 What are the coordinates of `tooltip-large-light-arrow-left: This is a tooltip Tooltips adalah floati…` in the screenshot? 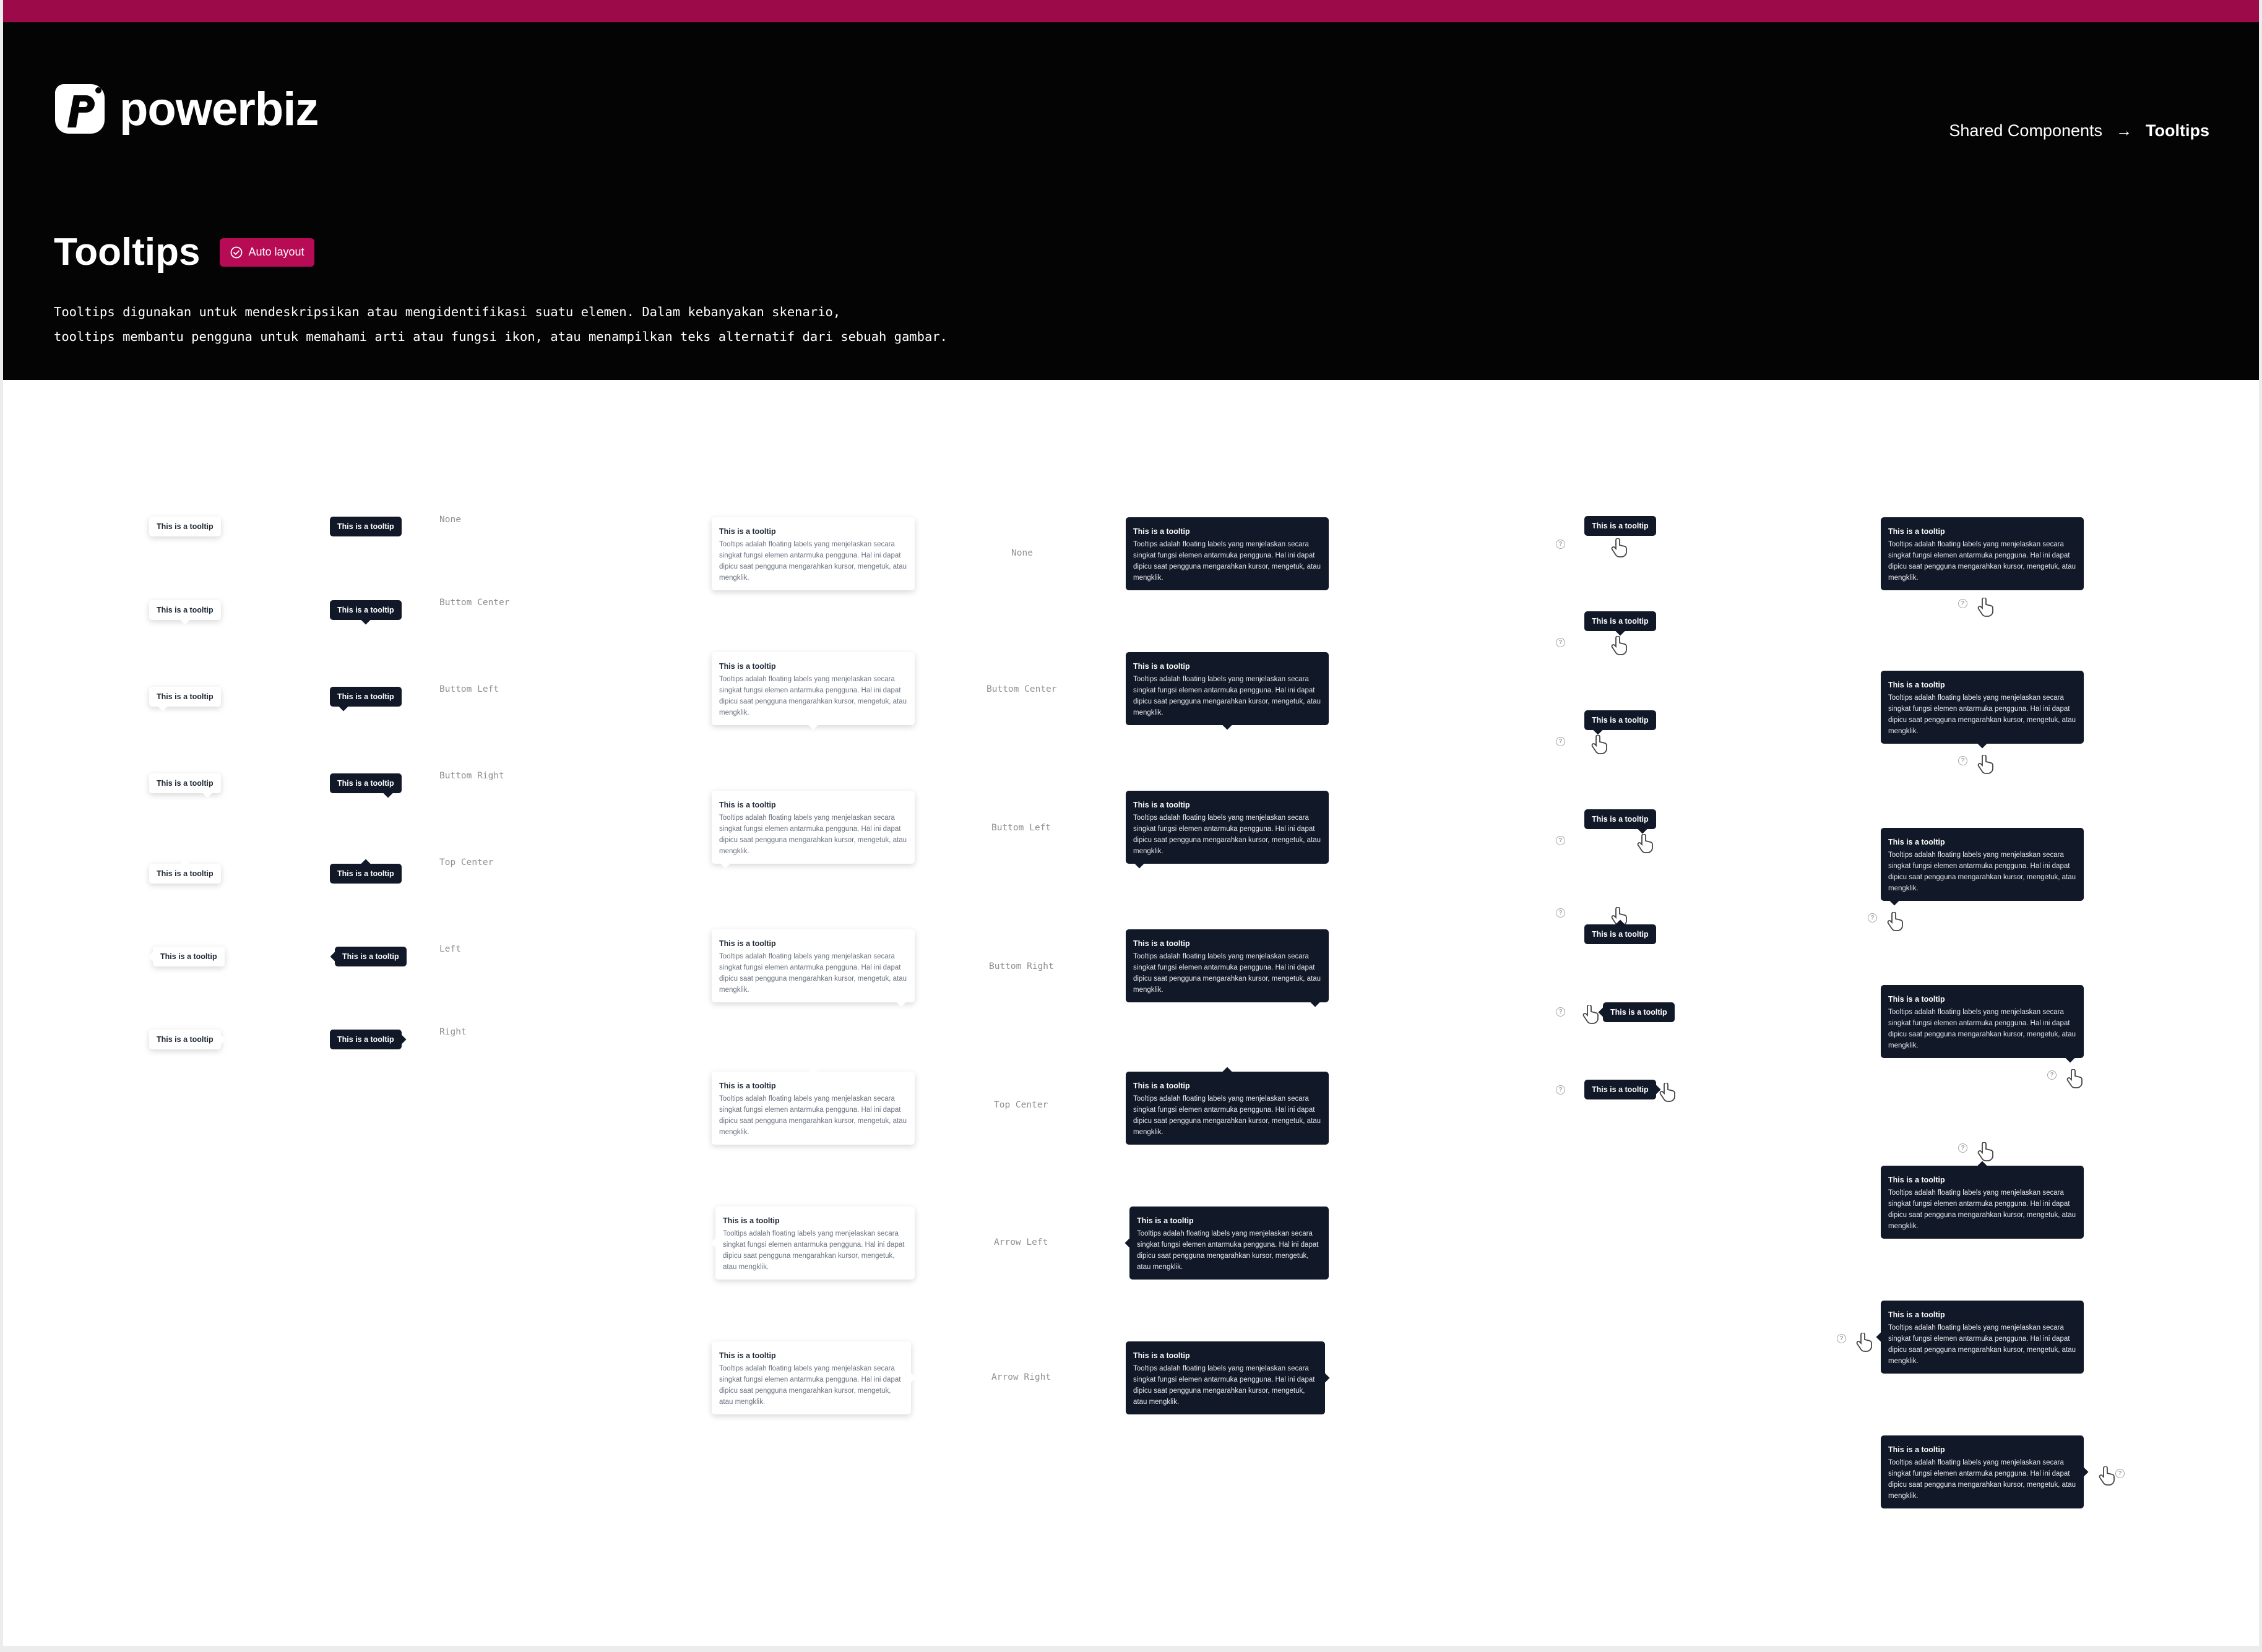 It's located at (812, 1244).